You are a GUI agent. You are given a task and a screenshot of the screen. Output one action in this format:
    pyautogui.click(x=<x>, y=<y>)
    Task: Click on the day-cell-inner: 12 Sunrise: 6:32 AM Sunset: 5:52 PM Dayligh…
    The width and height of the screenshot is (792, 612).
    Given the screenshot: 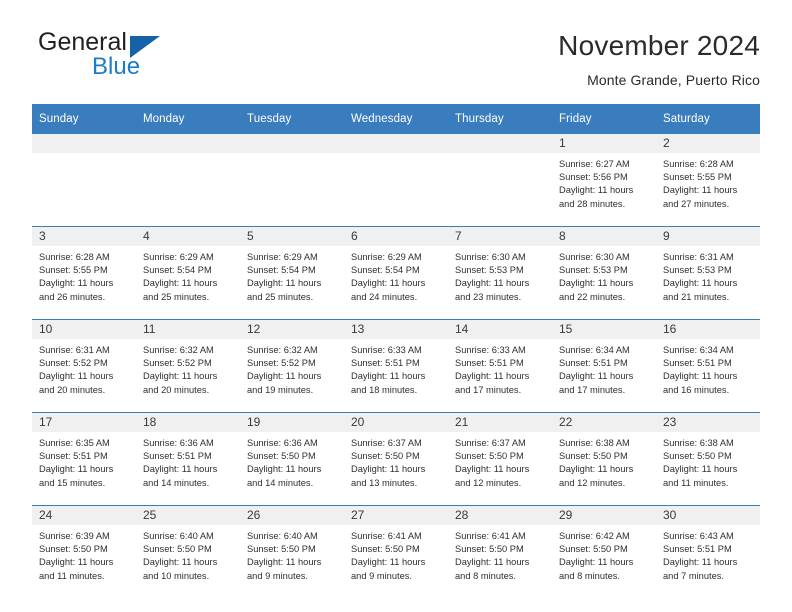 What is the action you would take?
    pyautogui.click(x=292, y=366)
    